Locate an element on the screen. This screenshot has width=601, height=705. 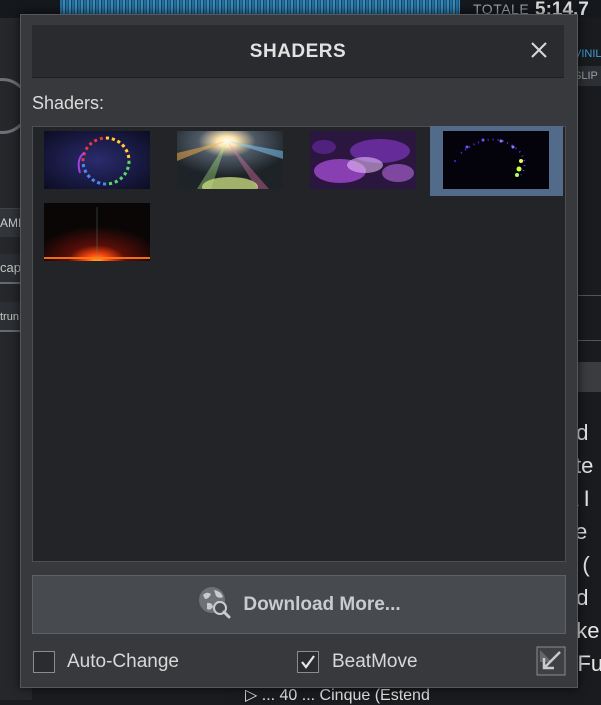
resize-icon is located at coordinates (551, 661).